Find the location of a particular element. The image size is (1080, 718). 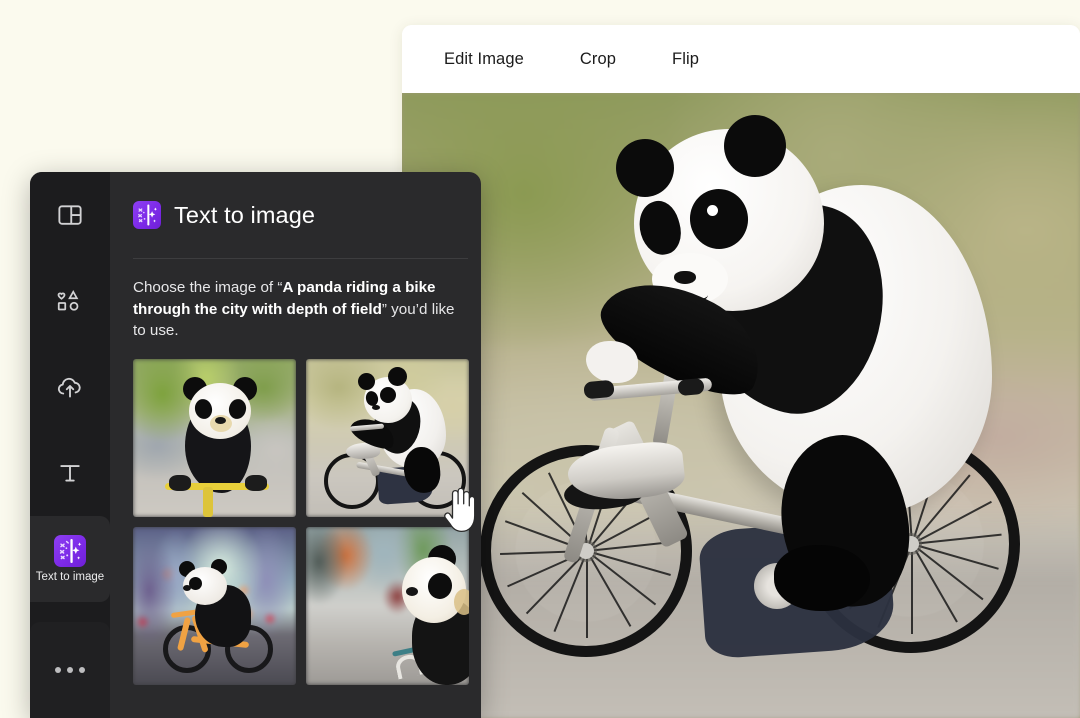

instruction-prefix: Choose the image of “ is located at coordinates (208, 287).